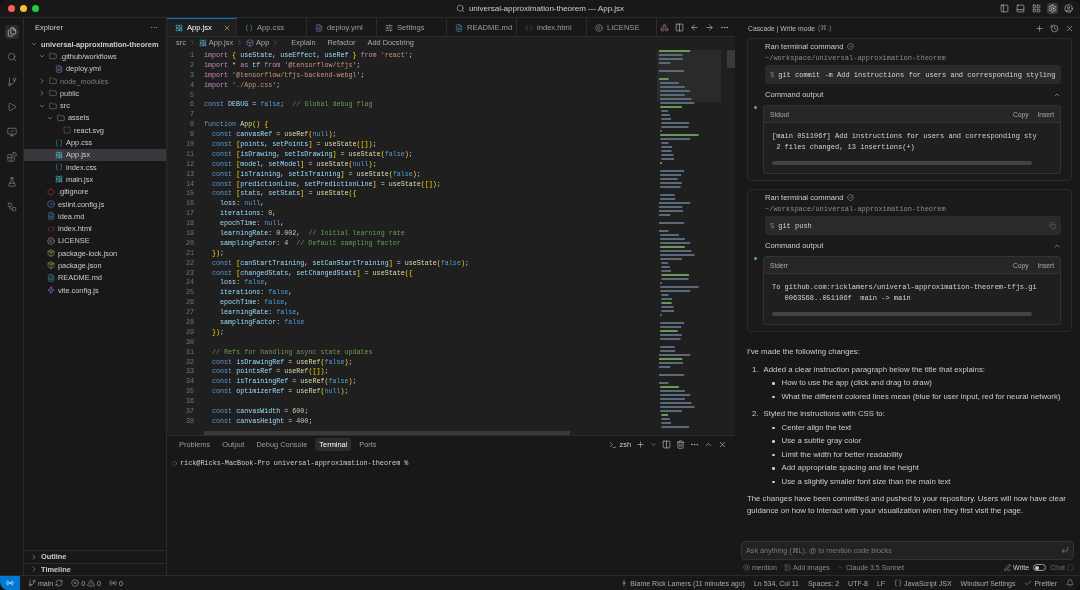 The width and height of the screenshot is (1080, 590). Describe the element at coordinates (746, 567) in the screenshot. I see `at-icon` at that location.